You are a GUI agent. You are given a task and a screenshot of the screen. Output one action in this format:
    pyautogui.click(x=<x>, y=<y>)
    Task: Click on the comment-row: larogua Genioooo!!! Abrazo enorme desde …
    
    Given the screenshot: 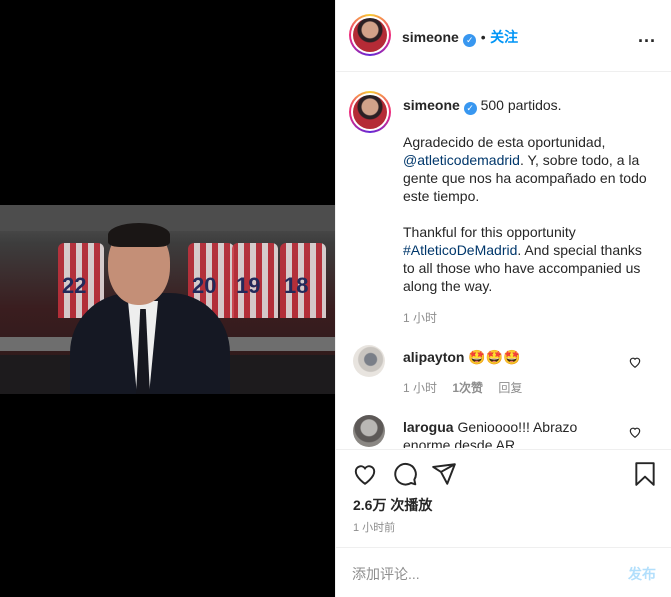 What is the action you would take?
    pyautogui.click(x=513, y=433)
    